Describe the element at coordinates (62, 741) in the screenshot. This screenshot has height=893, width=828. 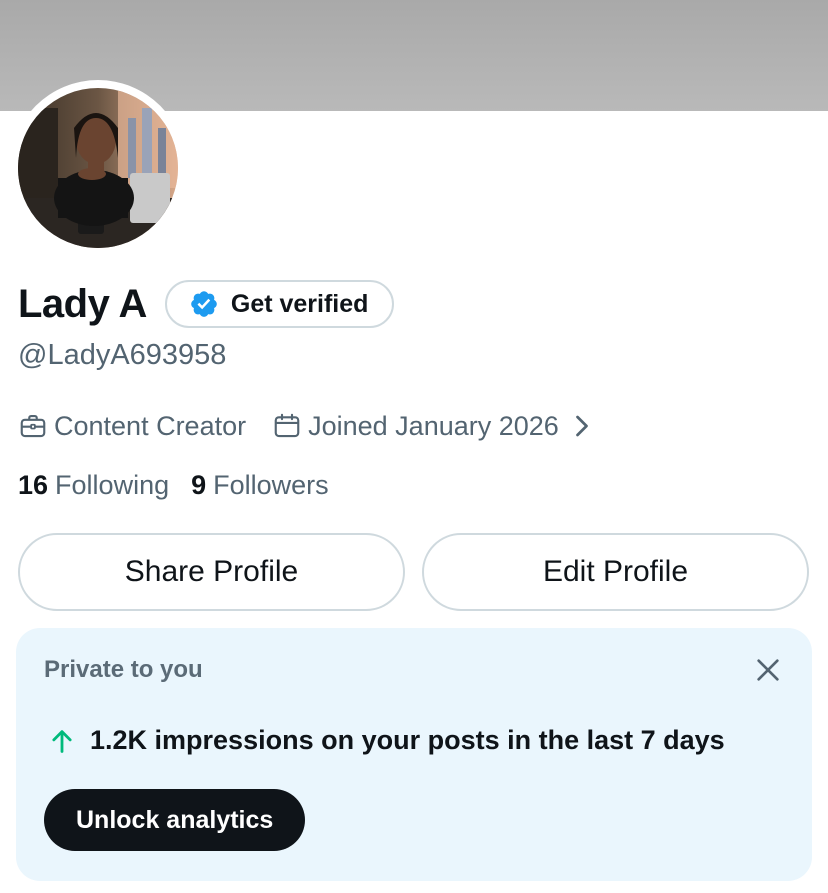
I see `arrow-up-icon` at that location.